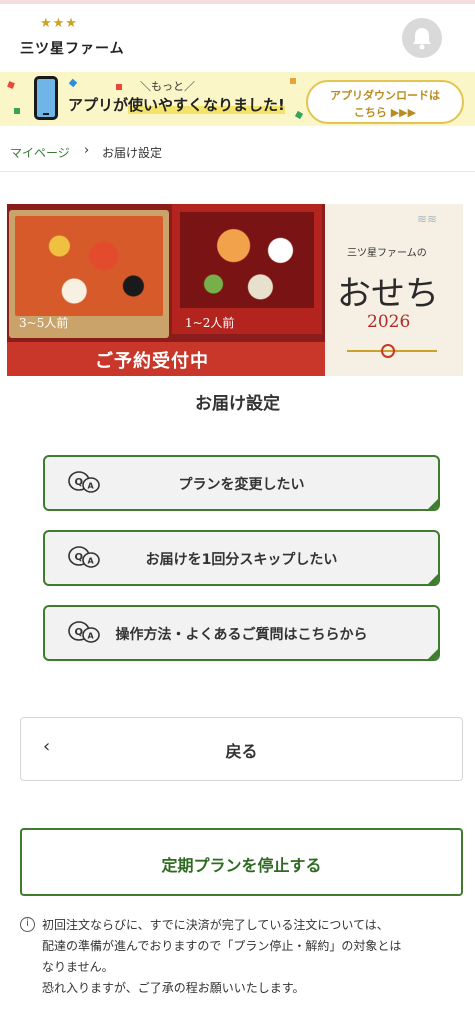  I want to click on skip-delivery-label: お届けを1回分スキップしたい, so click(241, 560).